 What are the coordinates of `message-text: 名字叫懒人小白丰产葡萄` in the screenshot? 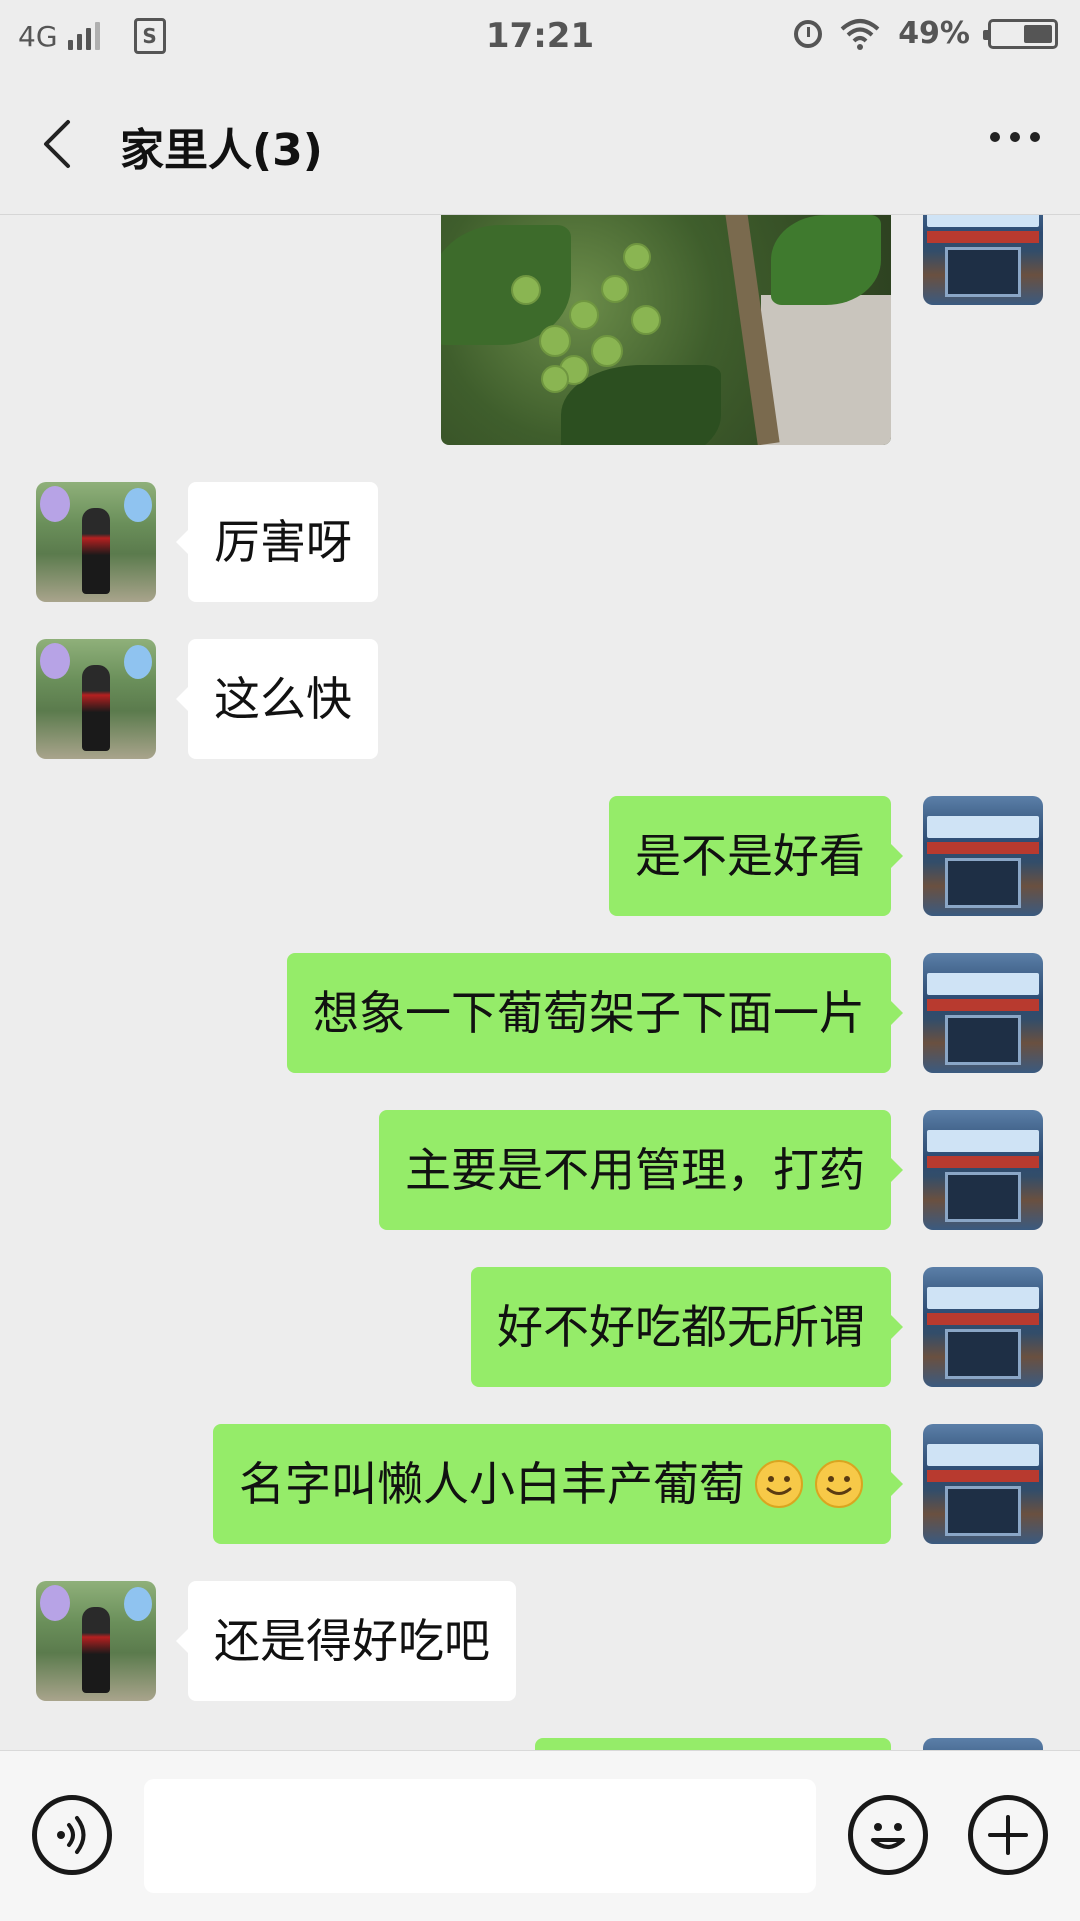 It's located at (492, 1484).